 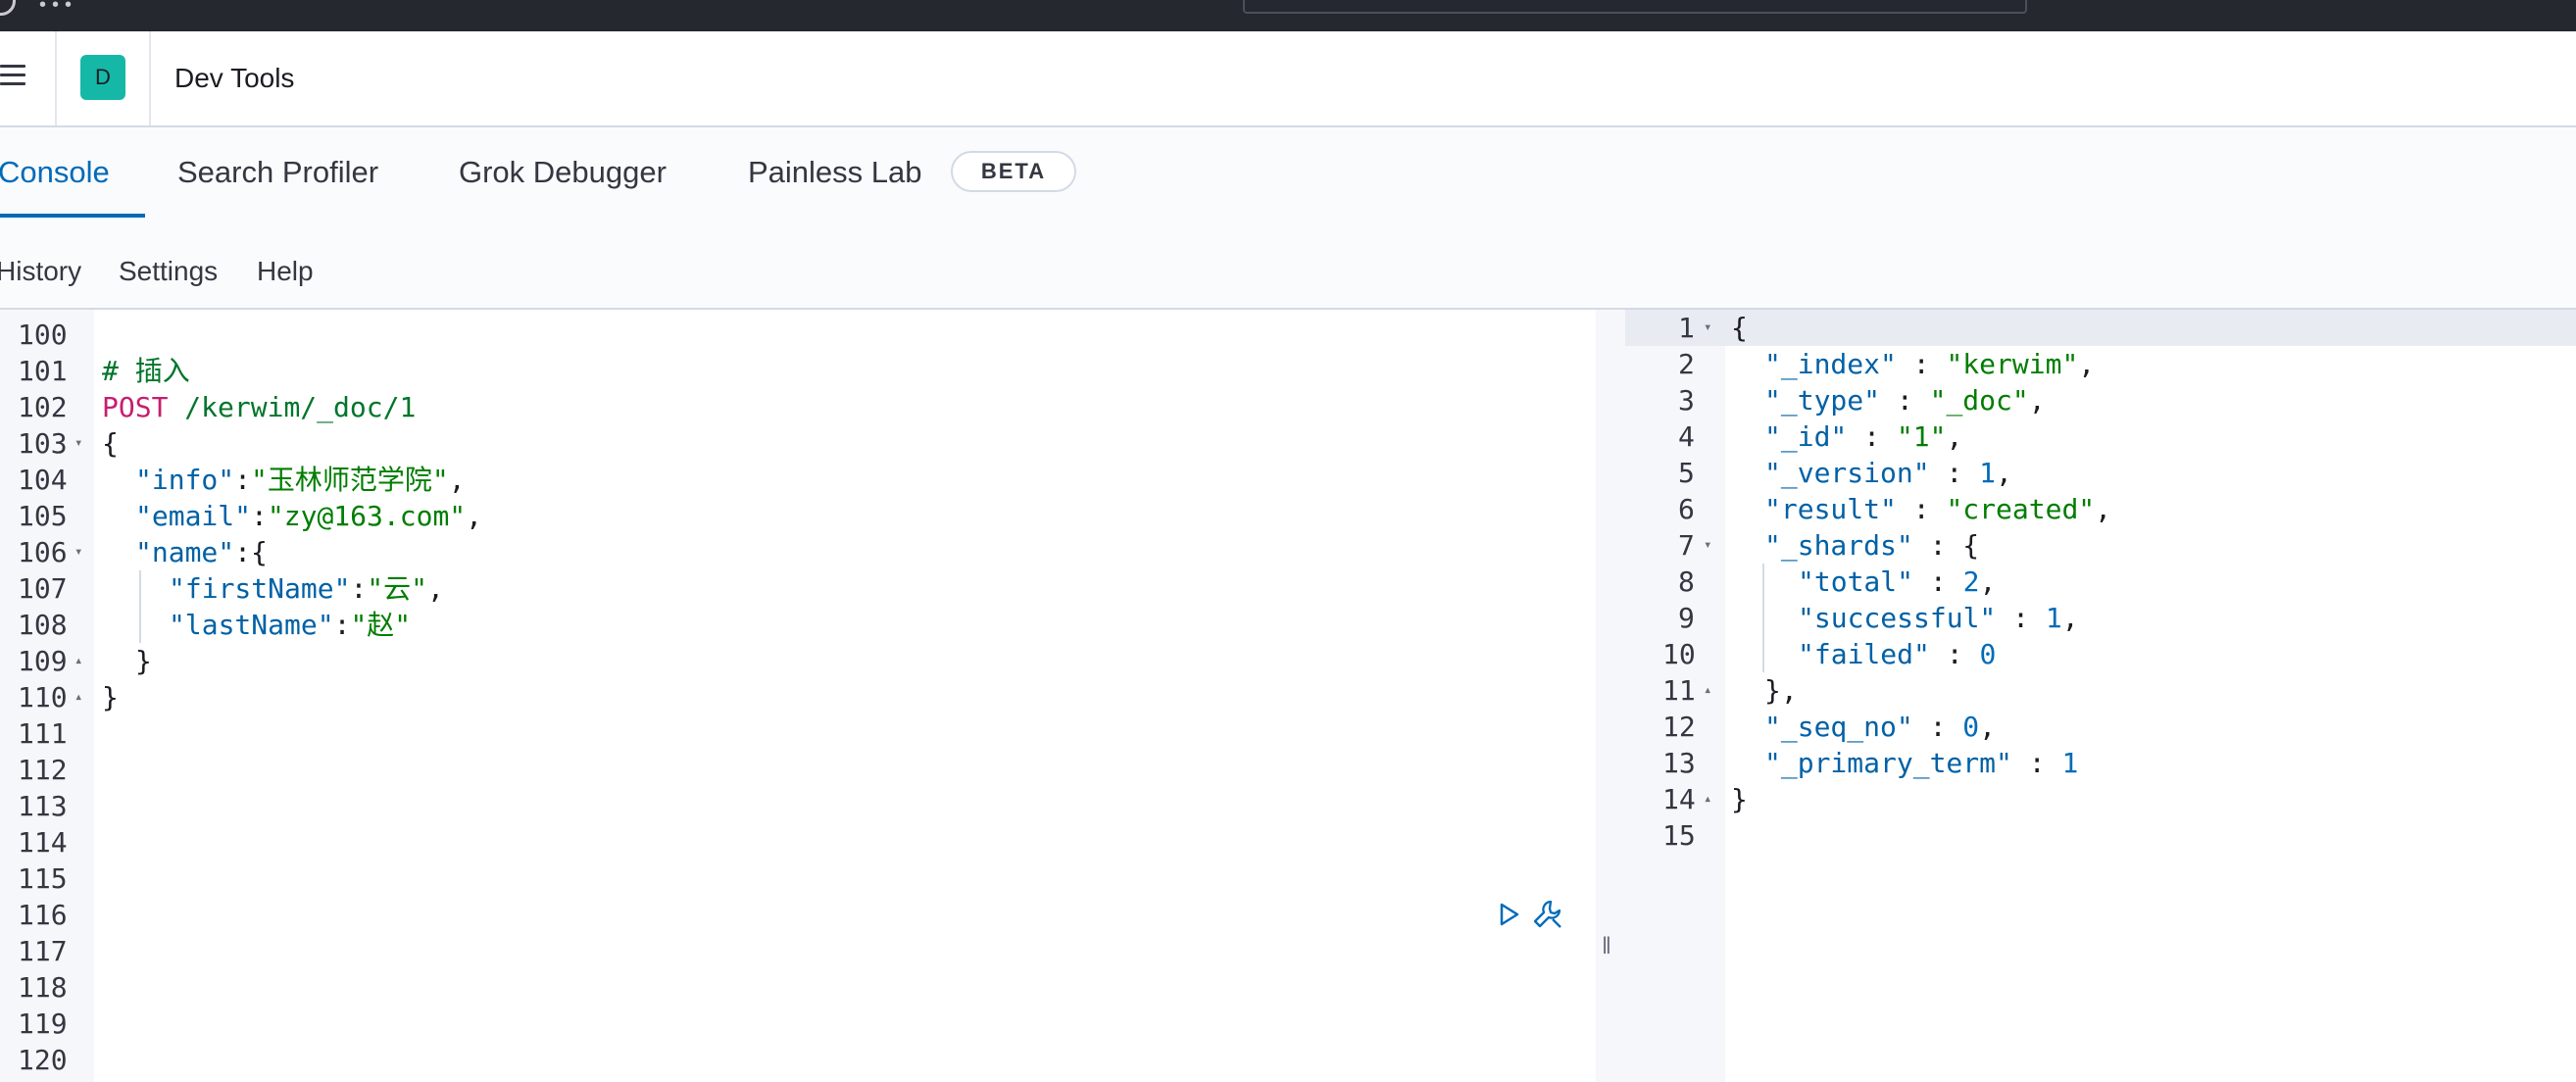 What do you see at coordinates (72, 216) in the screenshot?
I see `active-tab-indicator` at bounding box center [72, 216].